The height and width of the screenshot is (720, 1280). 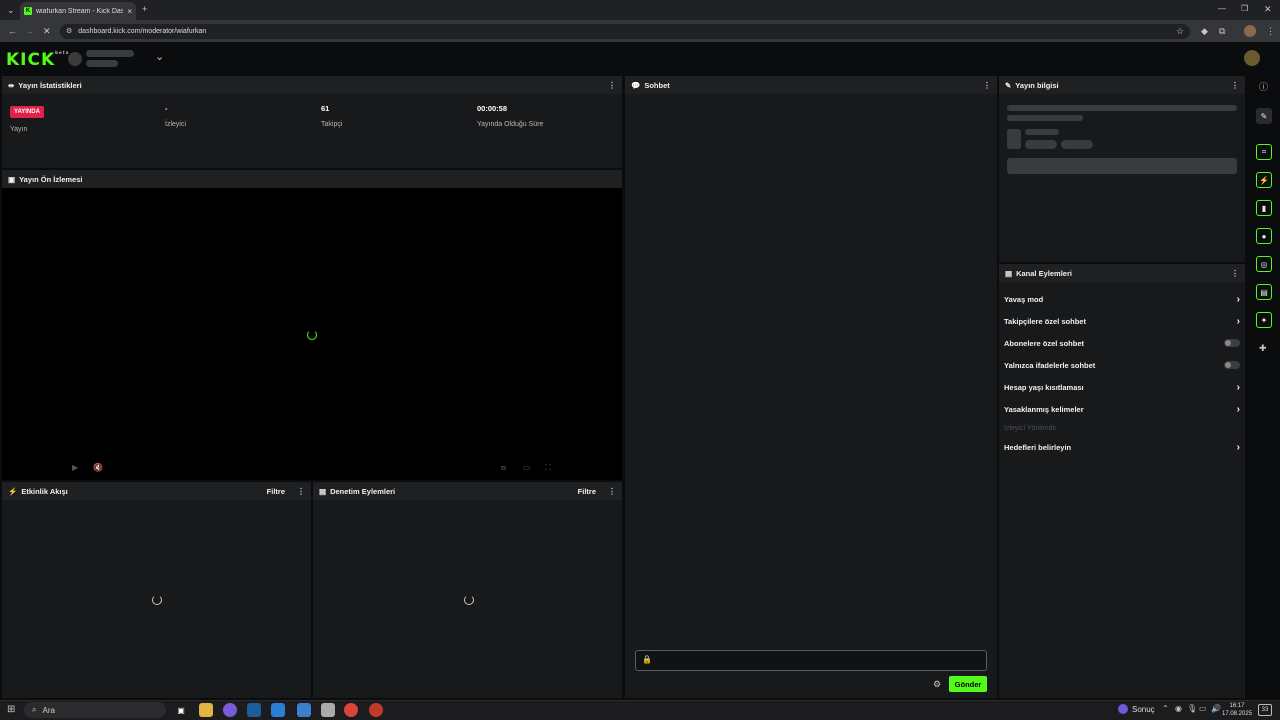 I want to click on chrome-icon, so click(x=351, y=710).